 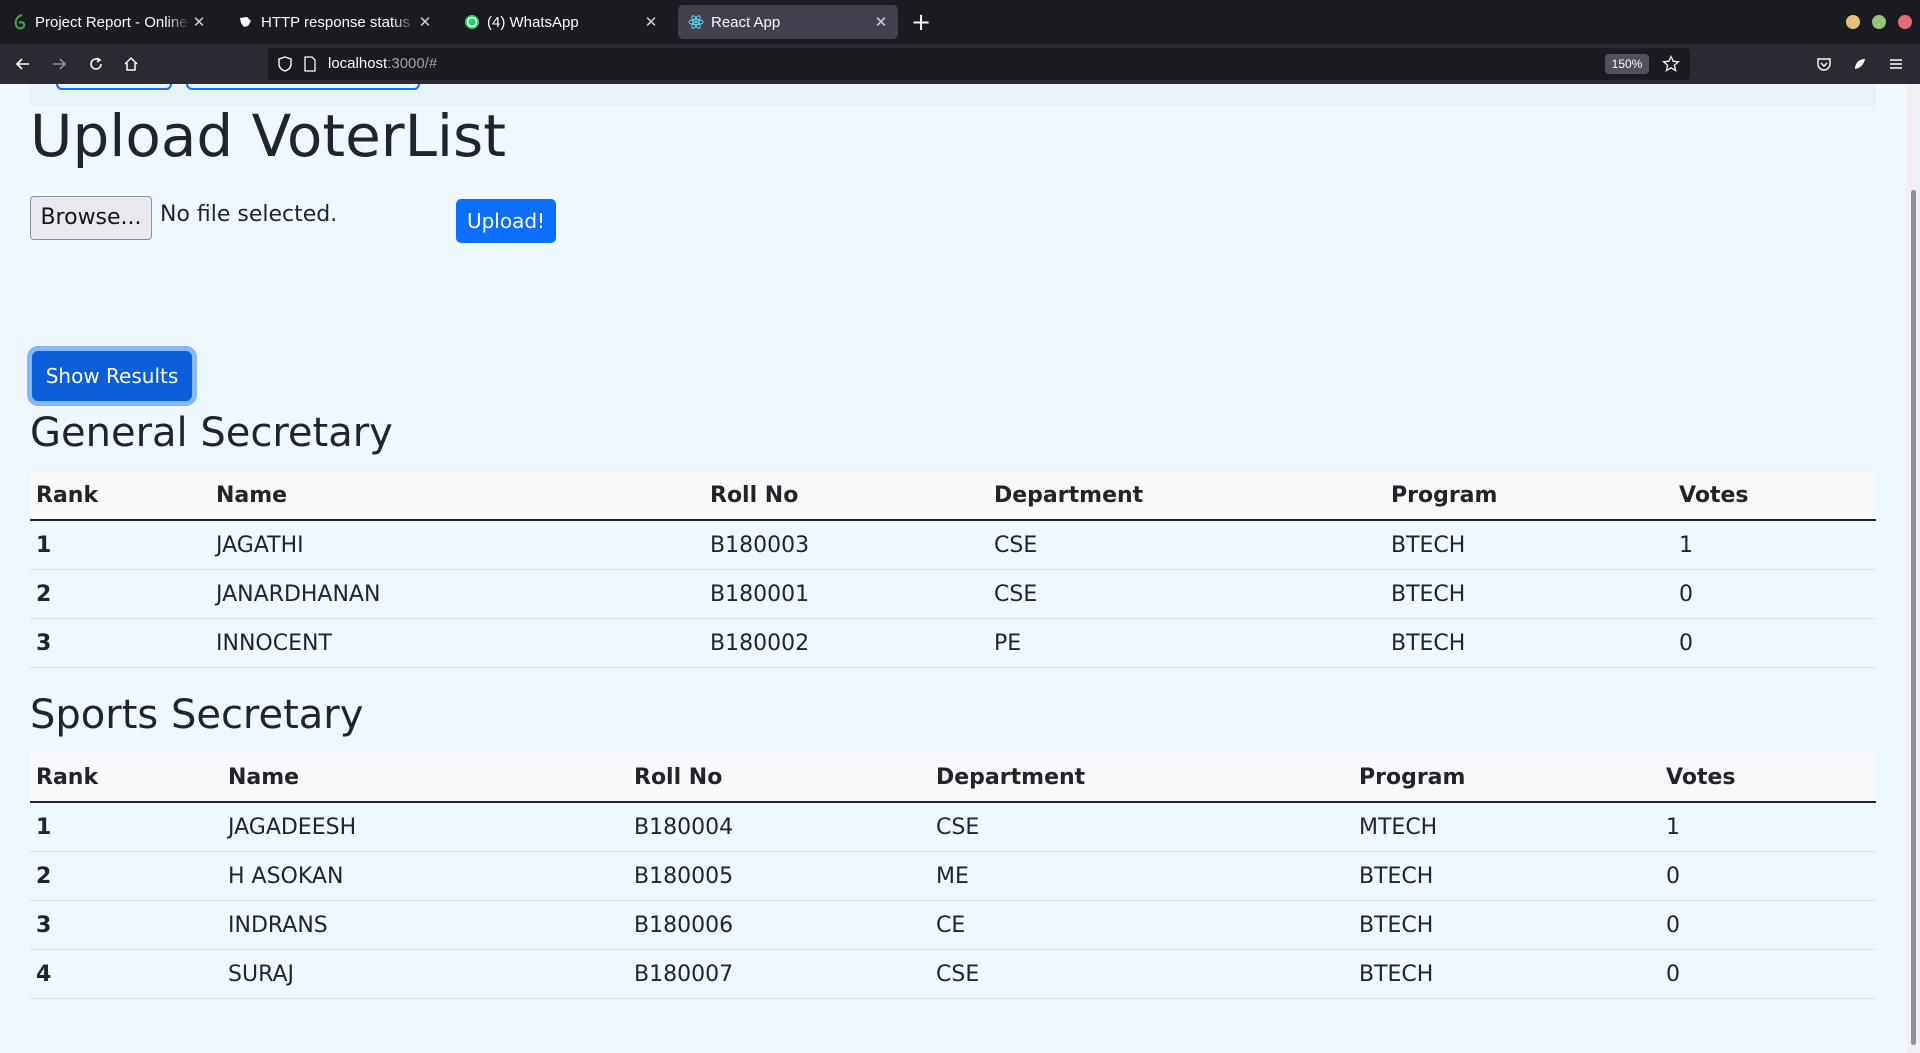 What do you see at coordinates (1186, 496) in the screenshot?
I see `column-header-department: Department` at bounding box center [1186, 496].